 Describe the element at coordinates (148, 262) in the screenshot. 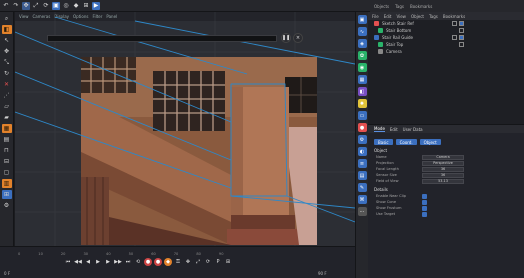

I see `record-icon: ●` at that location.